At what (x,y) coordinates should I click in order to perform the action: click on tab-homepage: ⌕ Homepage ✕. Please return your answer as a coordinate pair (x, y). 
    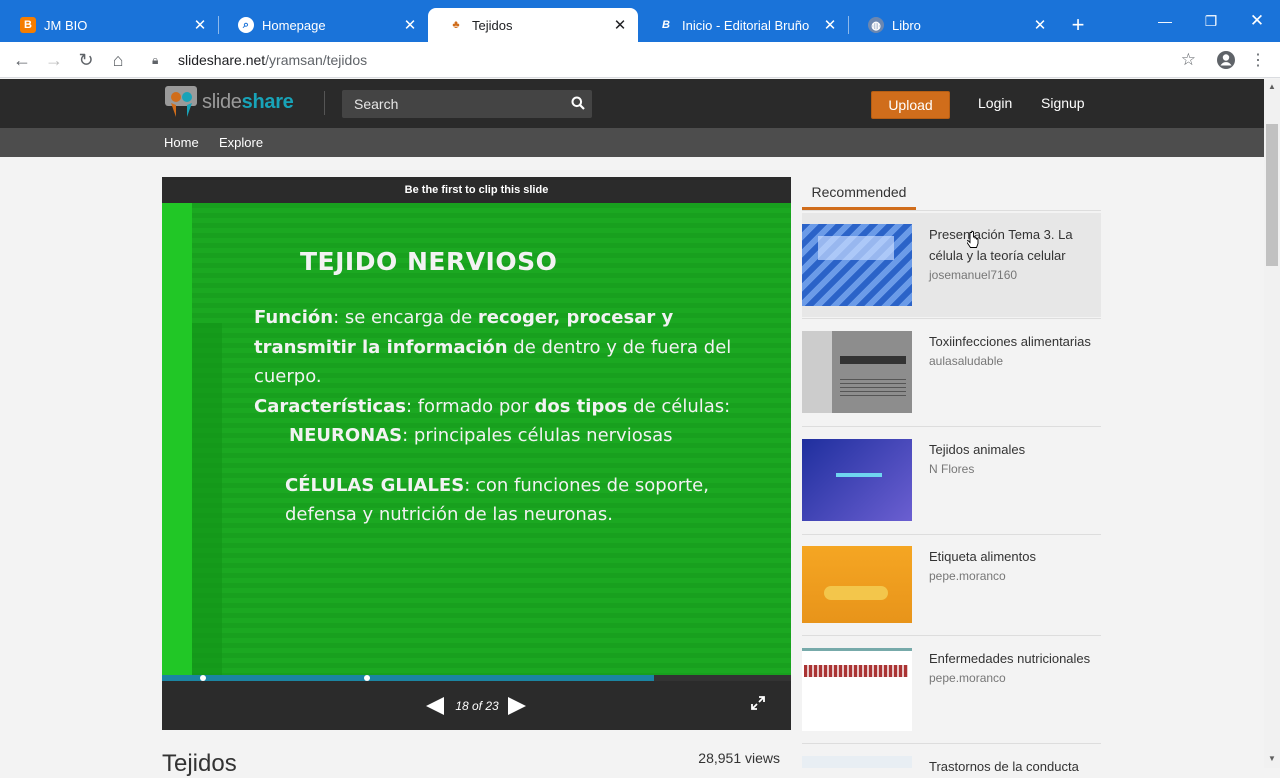
    Looking at the image, I should click on (323, 25).